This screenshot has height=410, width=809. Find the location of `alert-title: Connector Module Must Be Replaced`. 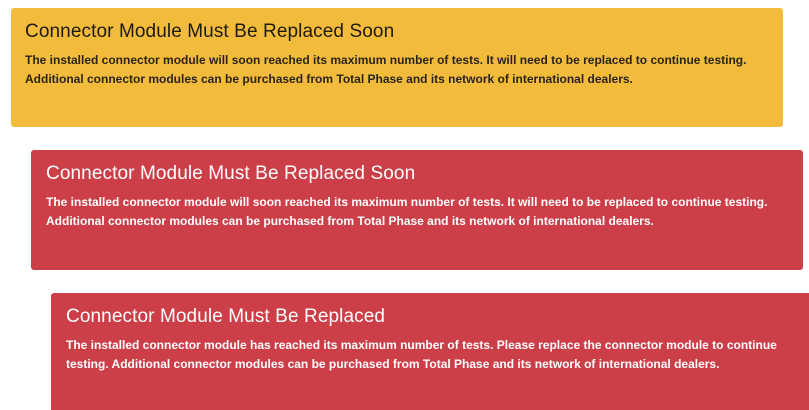

alert-title: Connector Module Must Be Replaced is located at coordinates (226, 316).